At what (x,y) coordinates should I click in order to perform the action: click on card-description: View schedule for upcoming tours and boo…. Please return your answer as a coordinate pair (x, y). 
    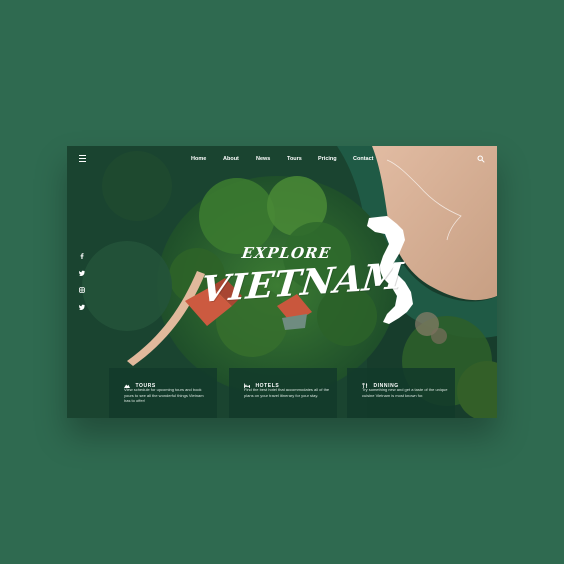
    Looking at the image, I should click on (164, 395).